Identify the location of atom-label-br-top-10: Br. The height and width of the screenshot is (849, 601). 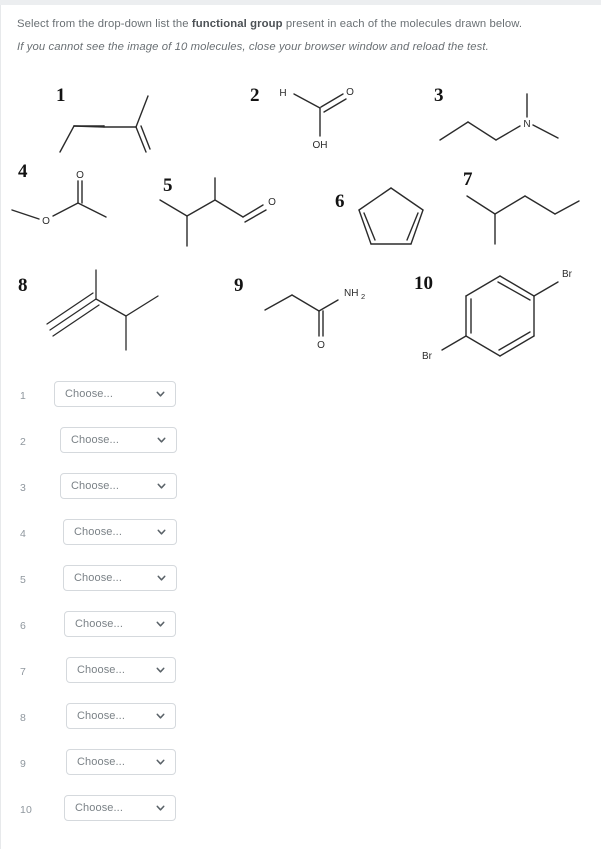
(567, 274).